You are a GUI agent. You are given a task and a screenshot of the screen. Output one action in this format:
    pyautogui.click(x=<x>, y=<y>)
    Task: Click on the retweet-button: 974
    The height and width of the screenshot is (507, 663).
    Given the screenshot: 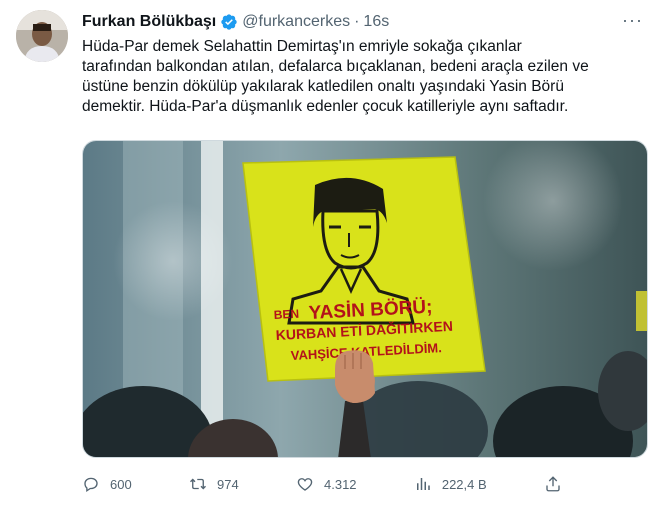 What is the action you would take?
    pyautogui.click(x=214, y=484)
    